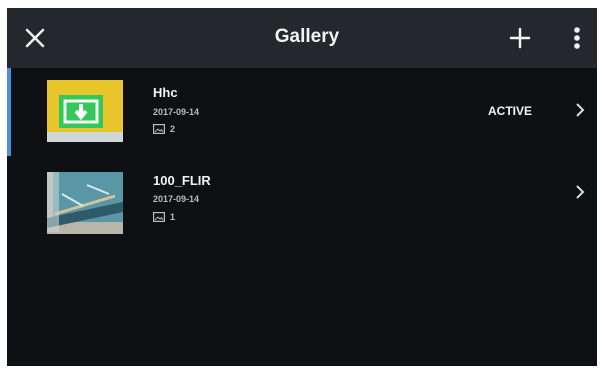 The width and height of the screenshot is (600, 368). I want to click on item-image-count-value: 2, so click(173, 129).